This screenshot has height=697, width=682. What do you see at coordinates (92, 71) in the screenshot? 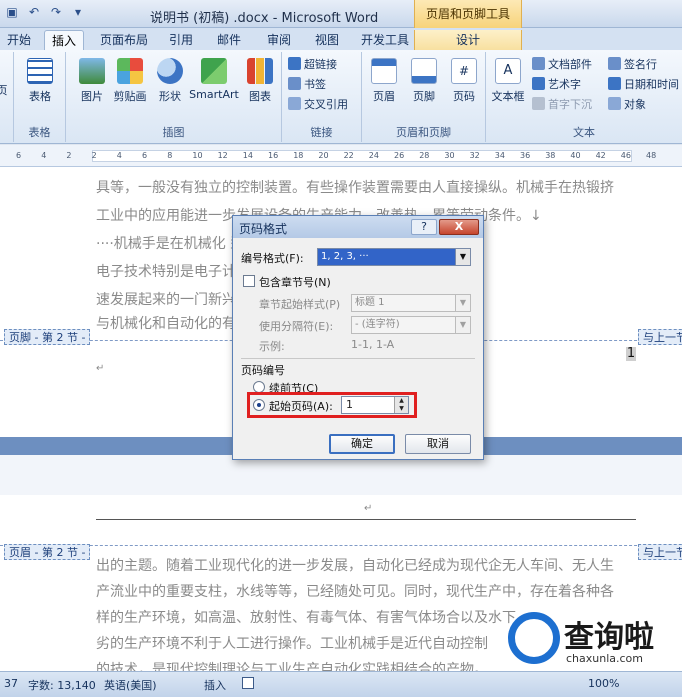
I see `picture-icon` at bounding box center [92, 71].